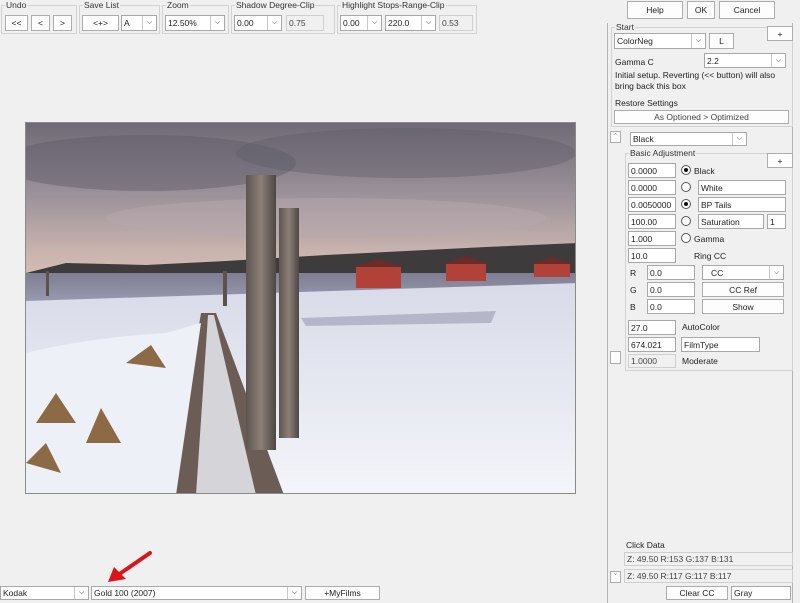 This screenshot has height=603, width=800. I want to click on gamma-c-label: Gamma C, so click(634, 62).